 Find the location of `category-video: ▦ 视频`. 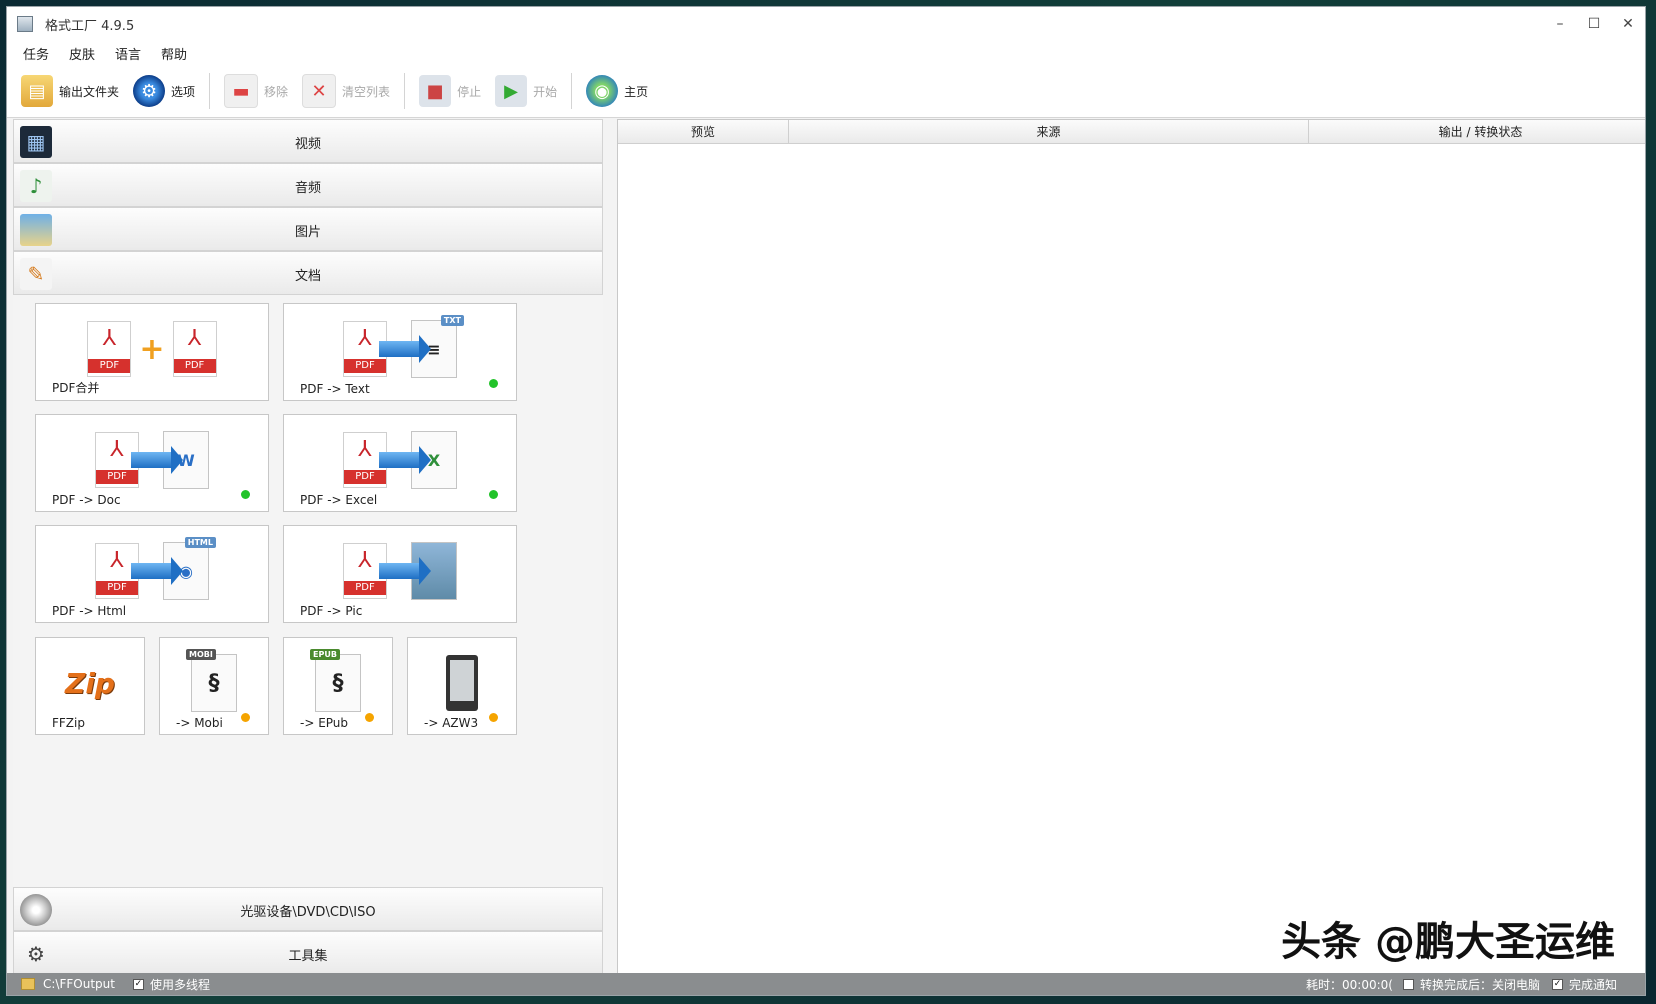

category-video: ▦ 视频 is located at coordinates (308, 141).